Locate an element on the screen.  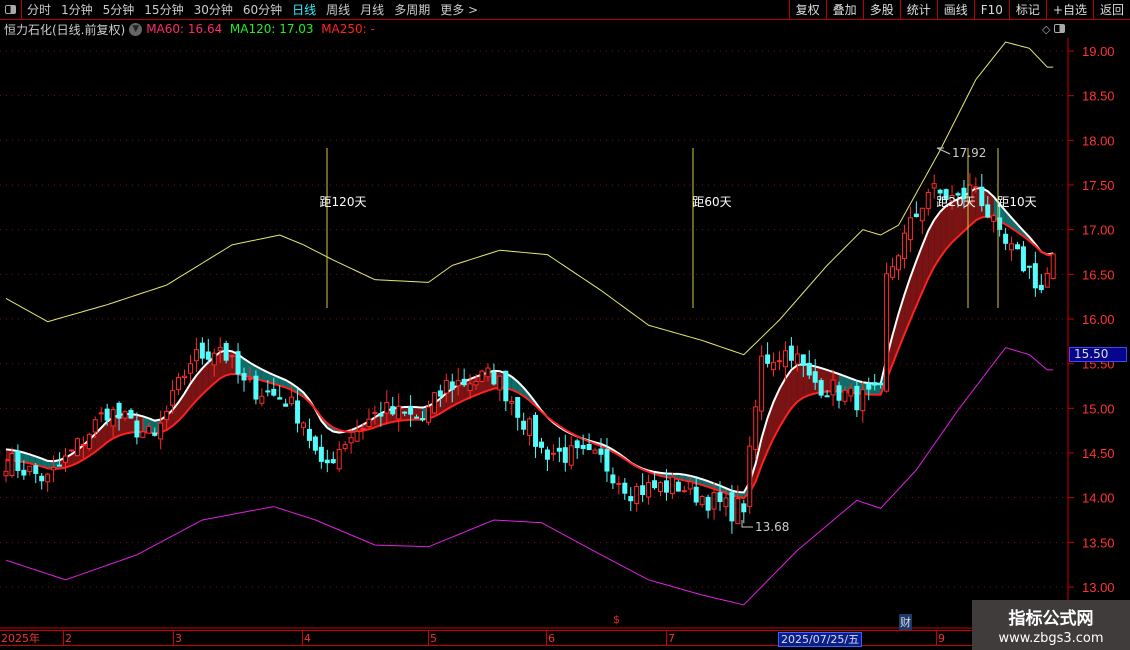
date-label: 7 is located at coordinates (670, 638).